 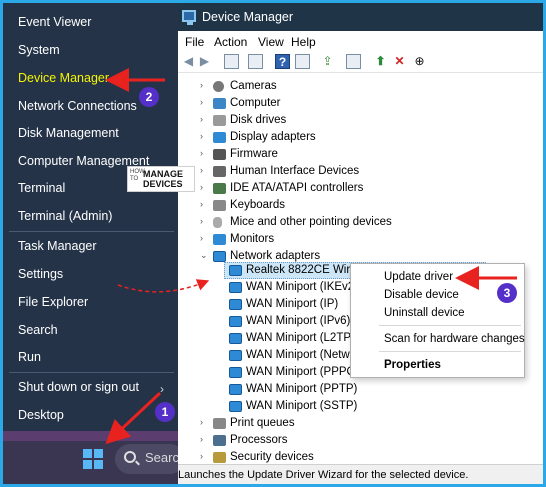 What do you see at coordinates (40, 274) in the screenshot?
I see `menu-item-settings: Settings` at bounding box center [40, 274].